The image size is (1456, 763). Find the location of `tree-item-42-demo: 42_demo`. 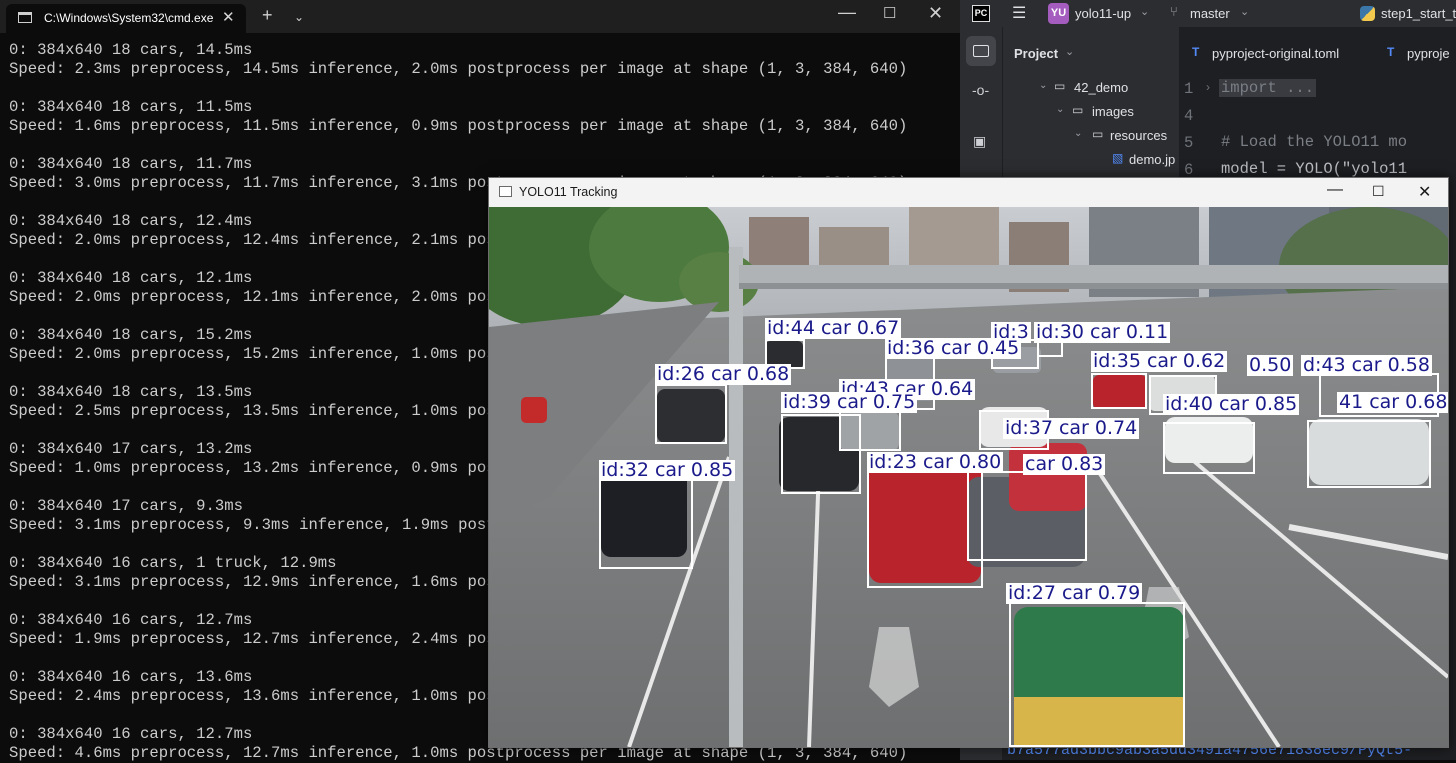

tree-item-42-demo: 42_demo is located at coordinates (1101, 87).